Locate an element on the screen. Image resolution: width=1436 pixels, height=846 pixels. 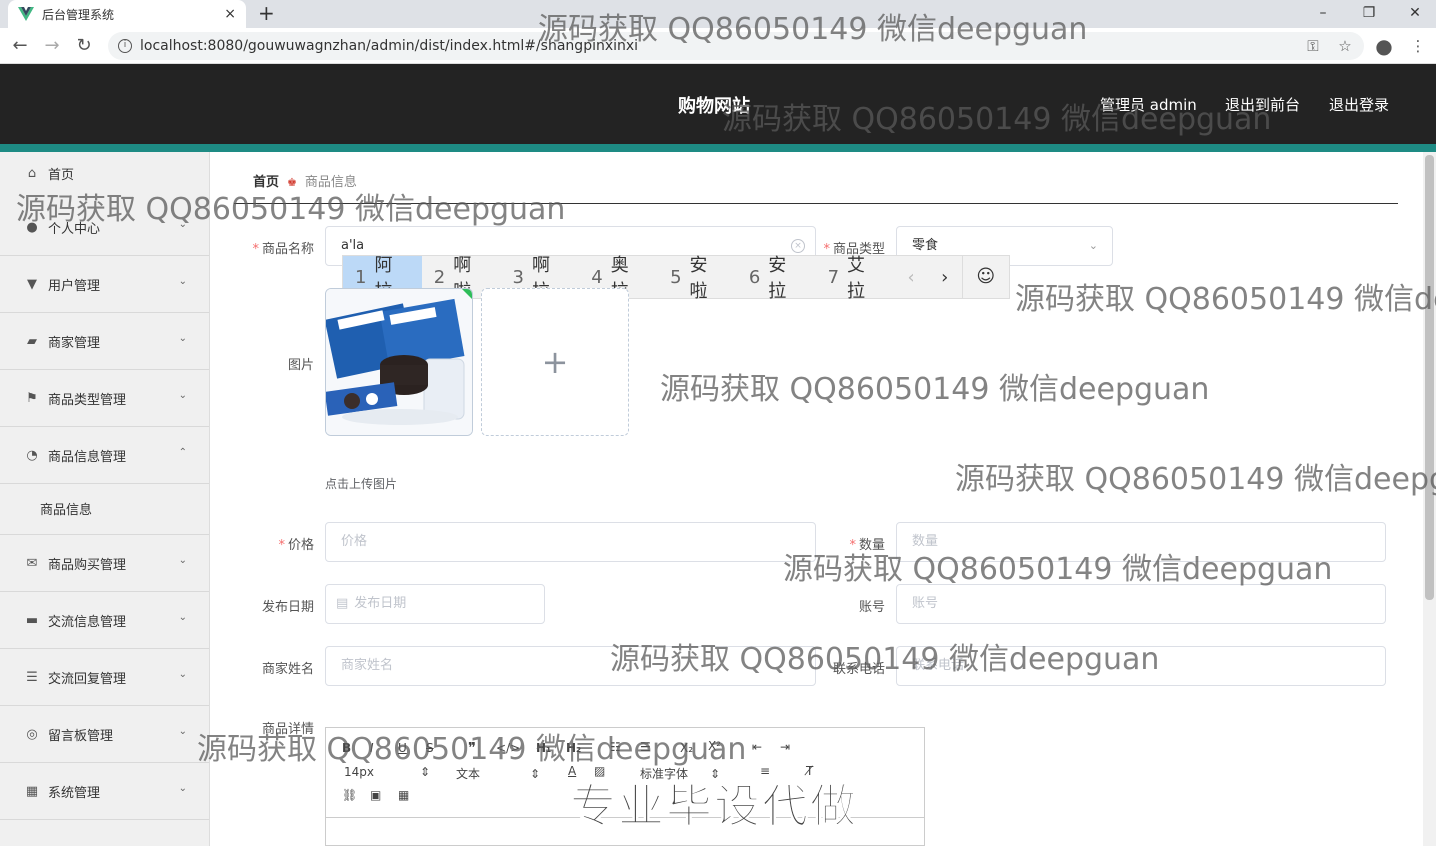
sidebar-item-product-types: ⚑ 商品类型管理 ⌄ is located at coordinates (104, 398).